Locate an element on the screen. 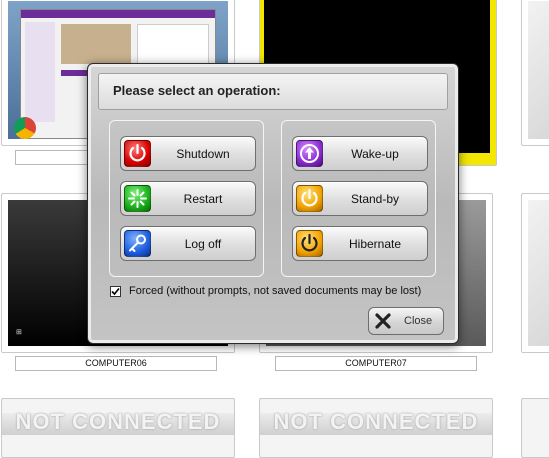 Image resolution: width=549 pixels, height=458 pixels. dialog-header: Please select an operation: is located at coordinates (273, 91).